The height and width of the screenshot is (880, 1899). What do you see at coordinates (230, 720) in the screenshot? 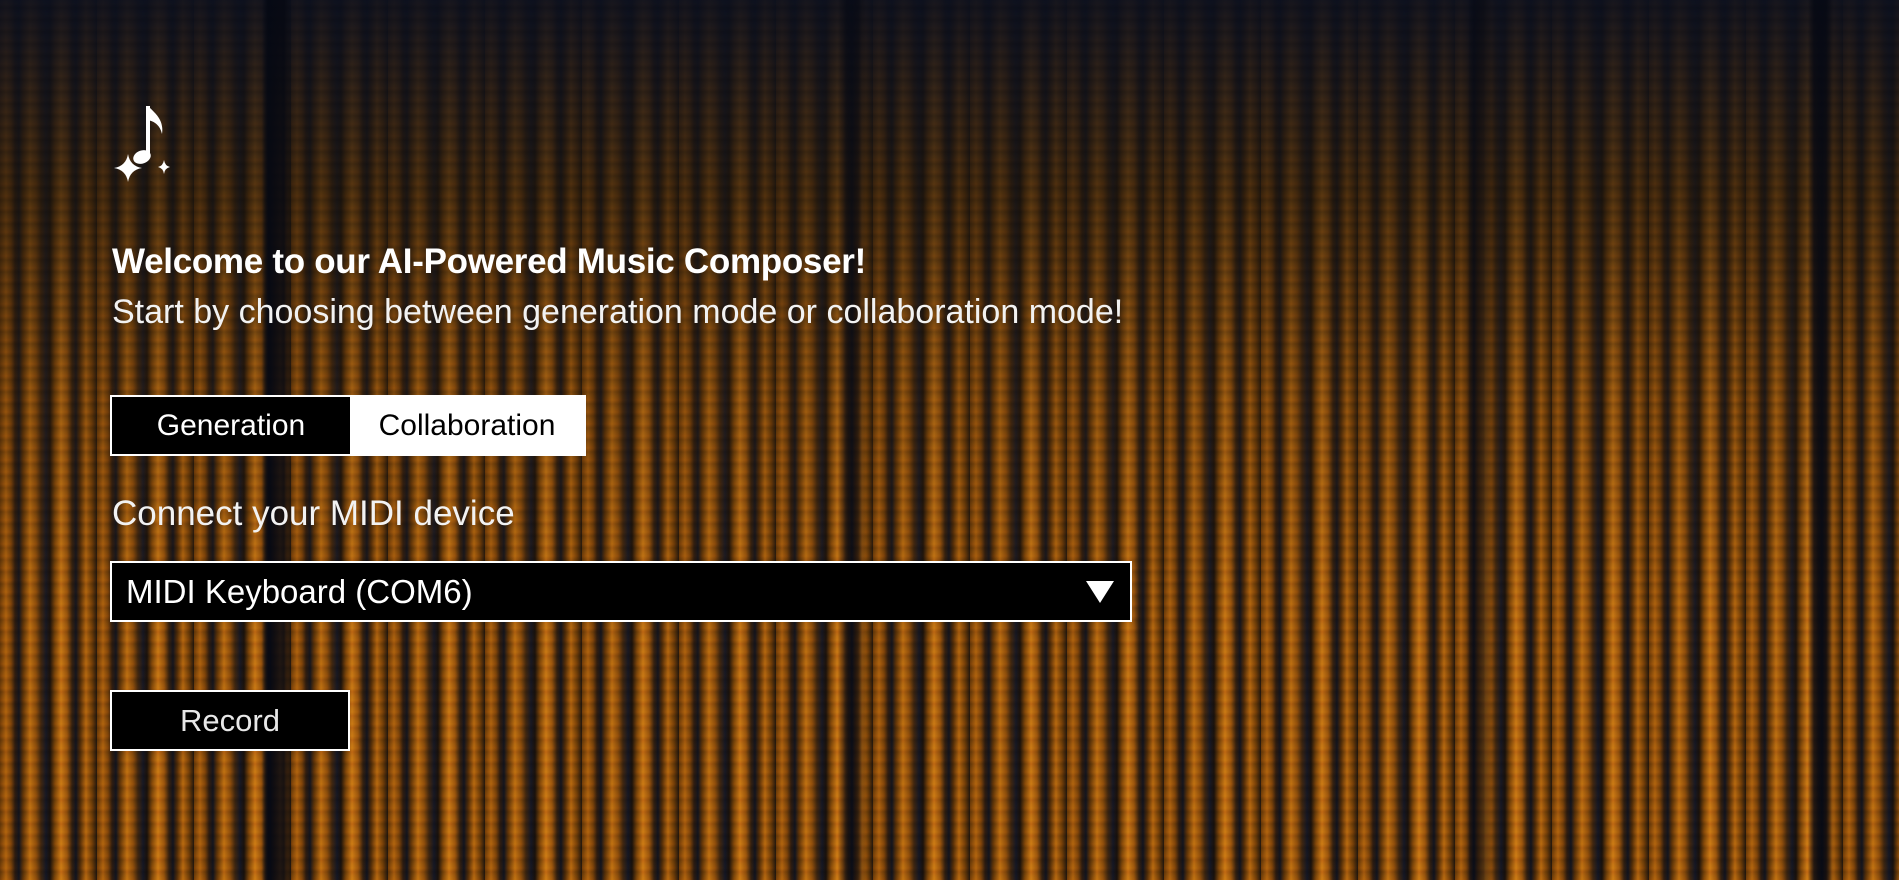
I see `record-button: Record` at bounding box center [230, 720].